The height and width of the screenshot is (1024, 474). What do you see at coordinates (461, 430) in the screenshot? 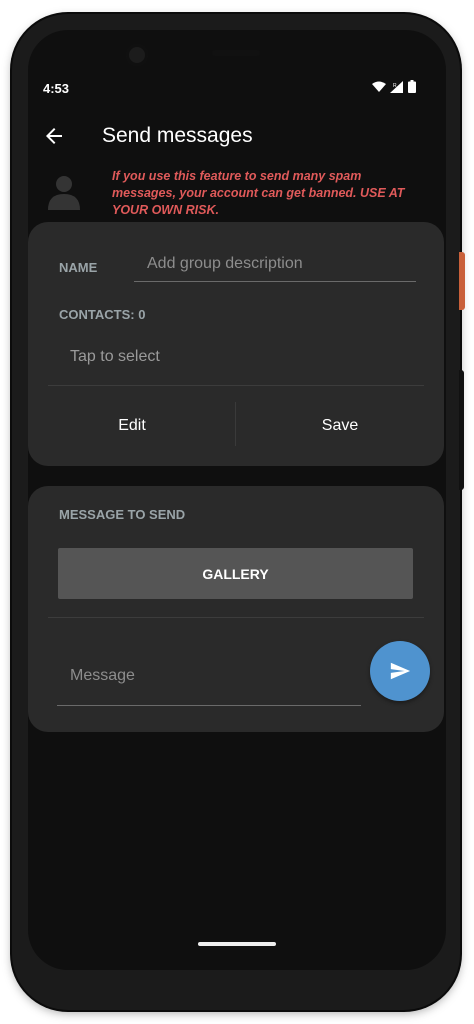
I see `volume-button` at bounding box center [461, 430].